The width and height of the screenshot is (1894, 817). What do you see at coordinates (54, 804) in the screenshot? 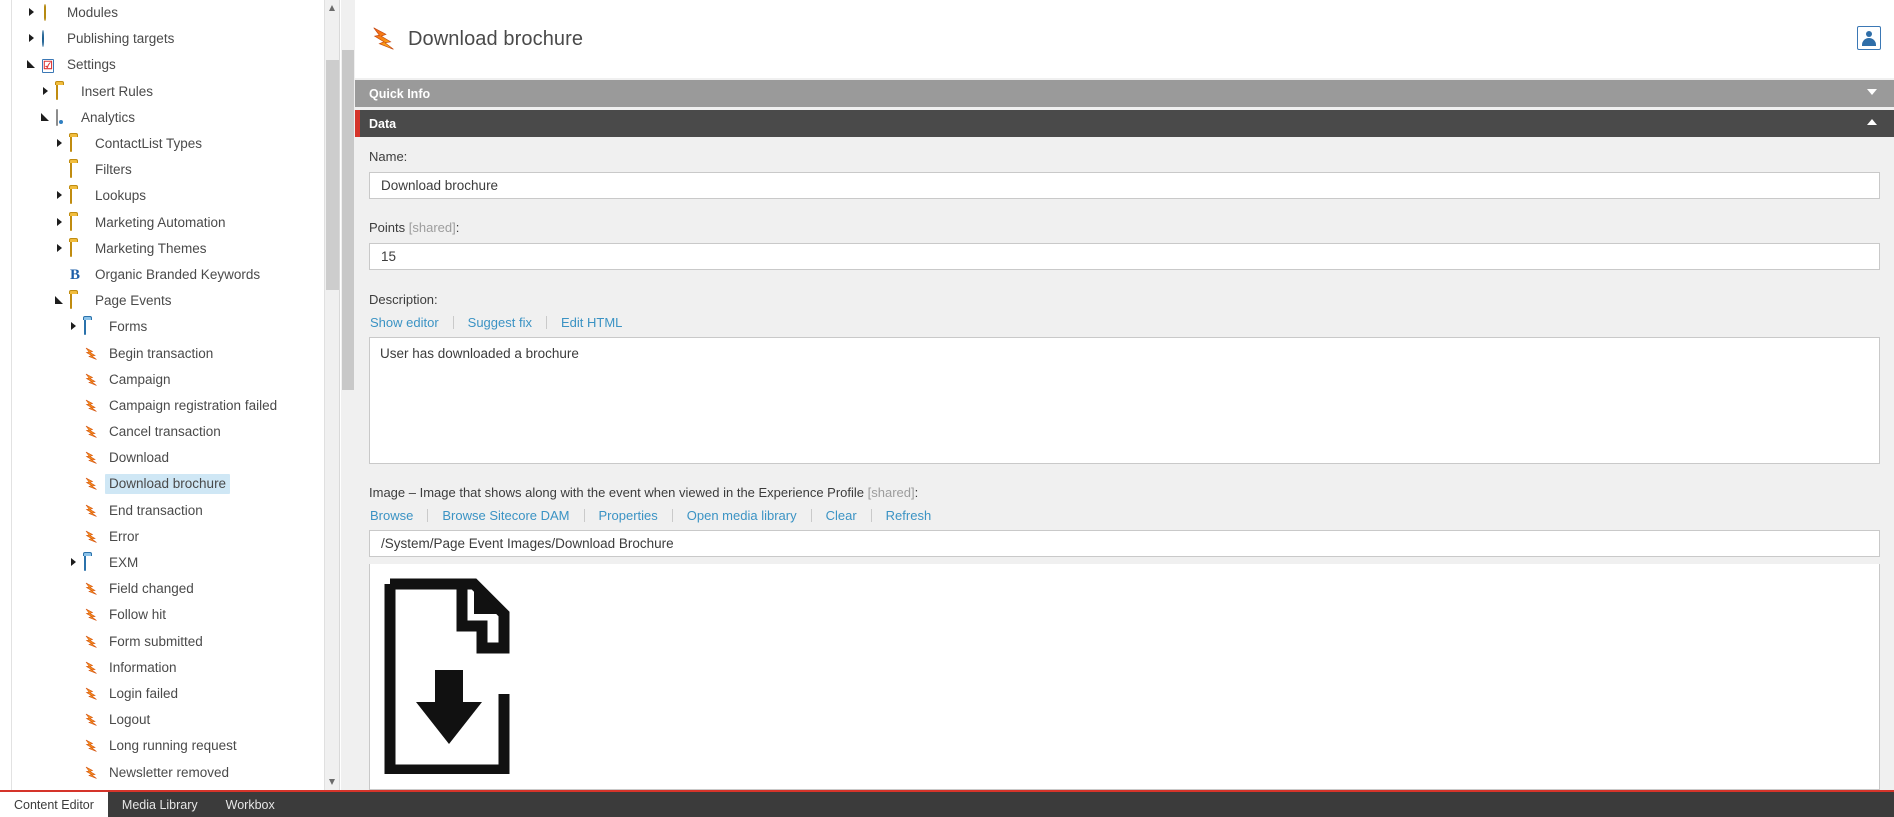
I see `tab-content-editor: Content Editor` at bounding box center [54, 804].